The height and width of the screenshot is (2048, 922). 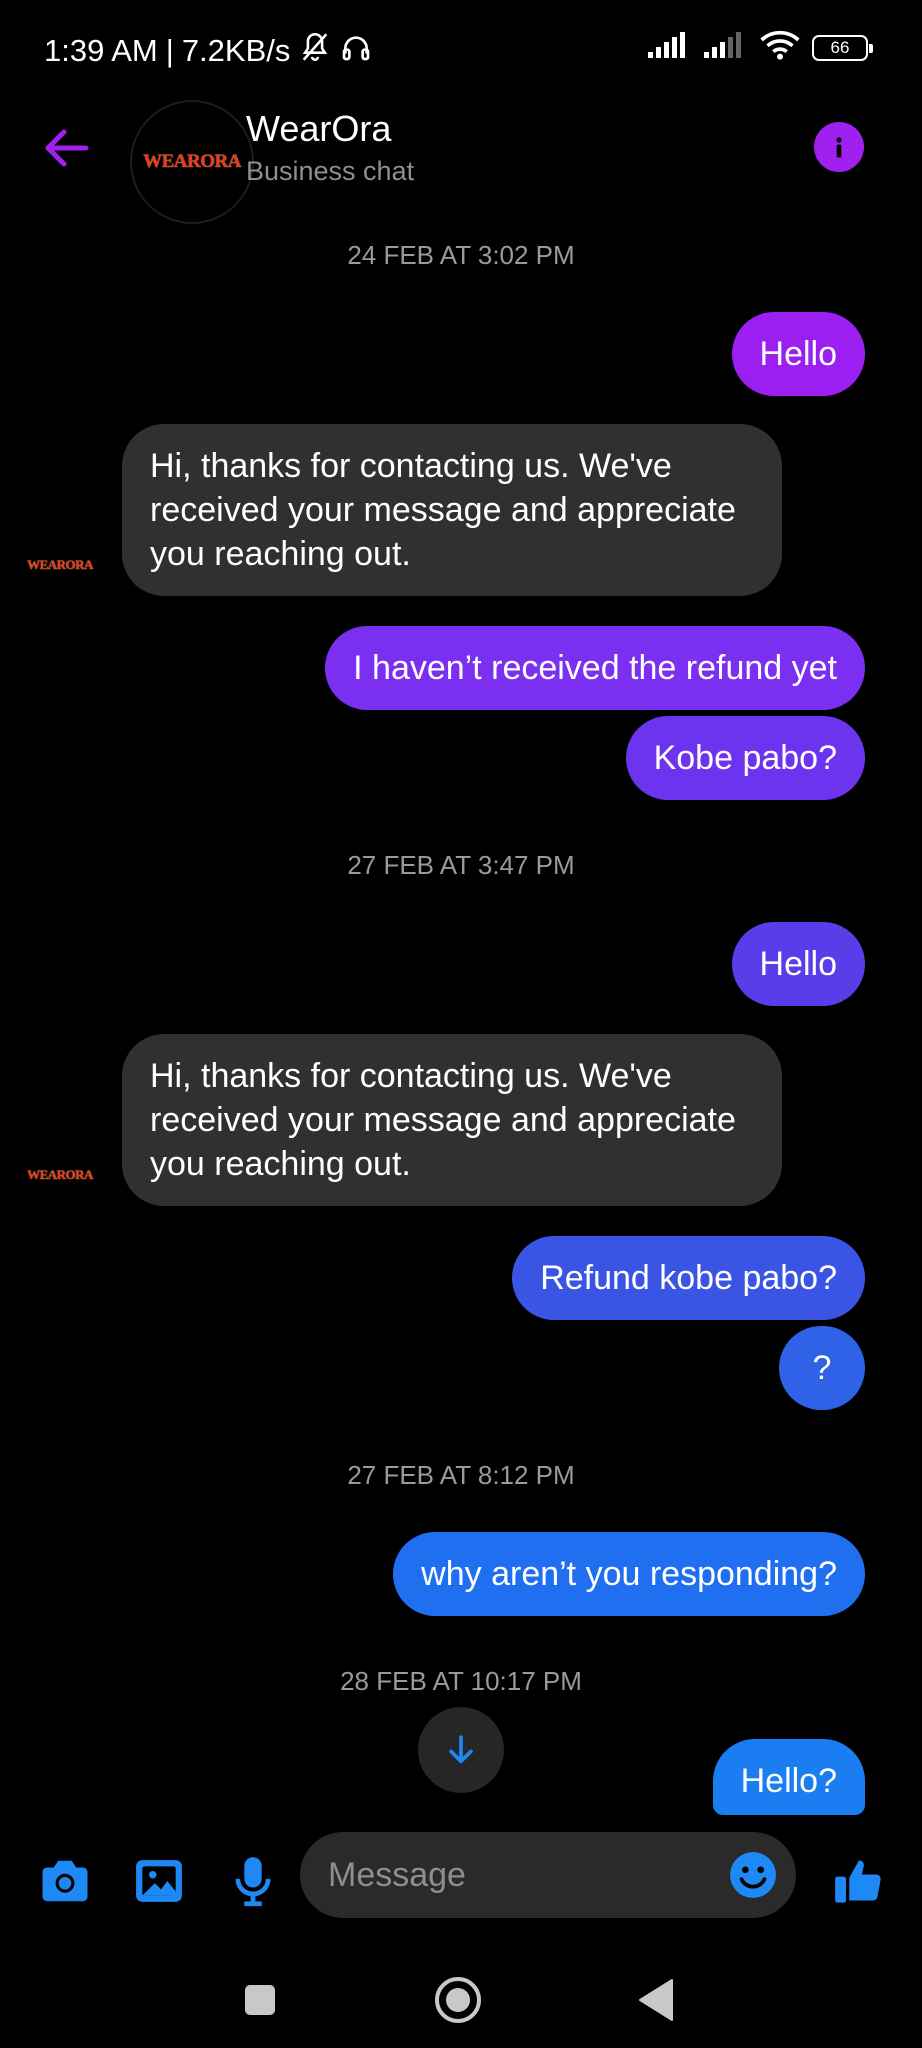 I want to click on outgoing-message: why aren’t you responding?, so click(x=629, y=1574).